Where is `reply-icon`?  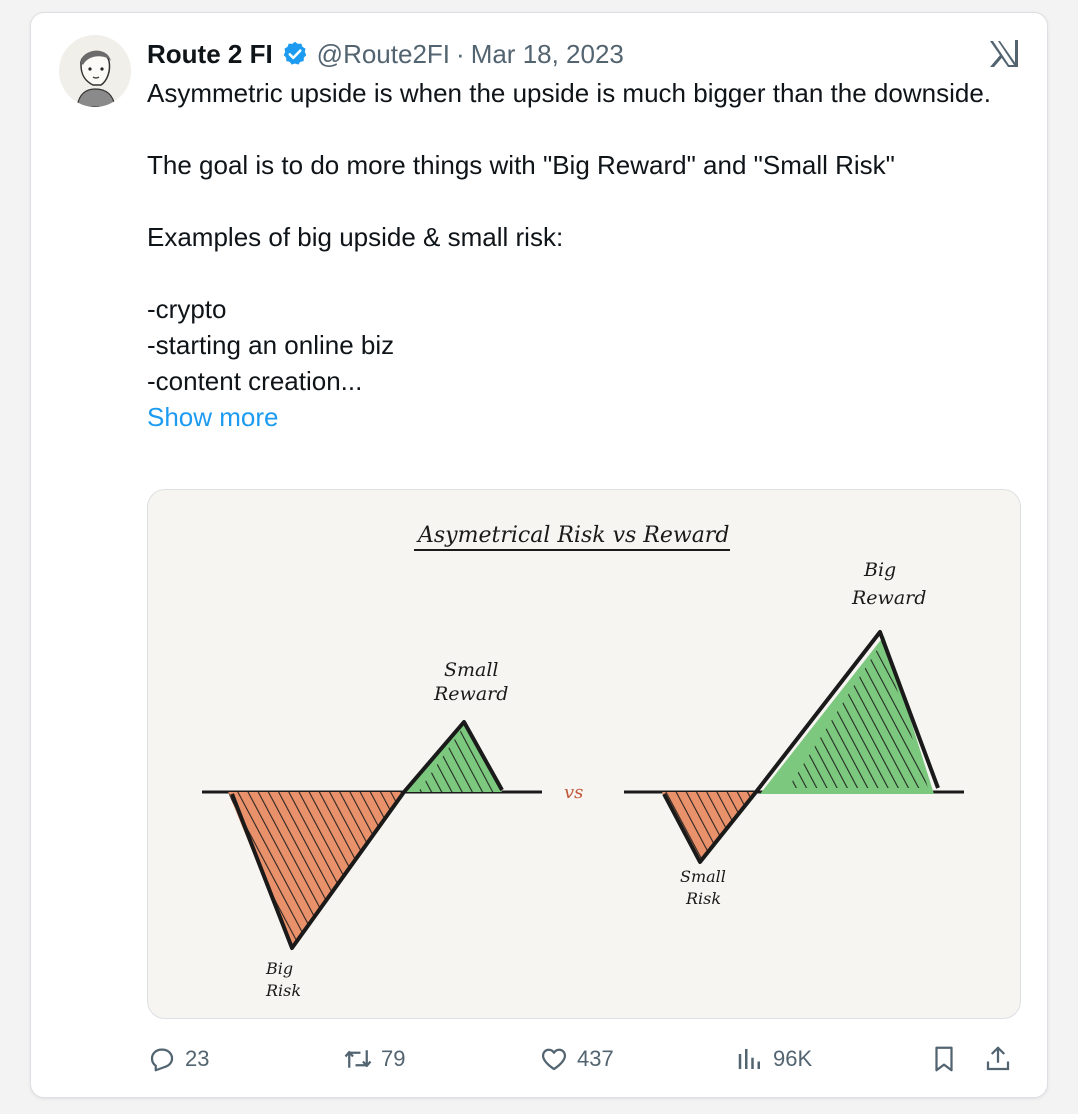
reply-icon is located at coordinates (162, 1060).